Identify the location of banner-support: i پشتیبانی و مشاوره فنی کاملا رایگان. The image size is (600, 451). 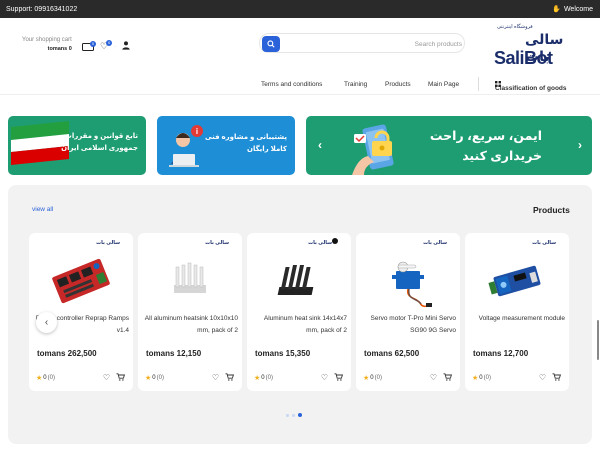
(226, 145).